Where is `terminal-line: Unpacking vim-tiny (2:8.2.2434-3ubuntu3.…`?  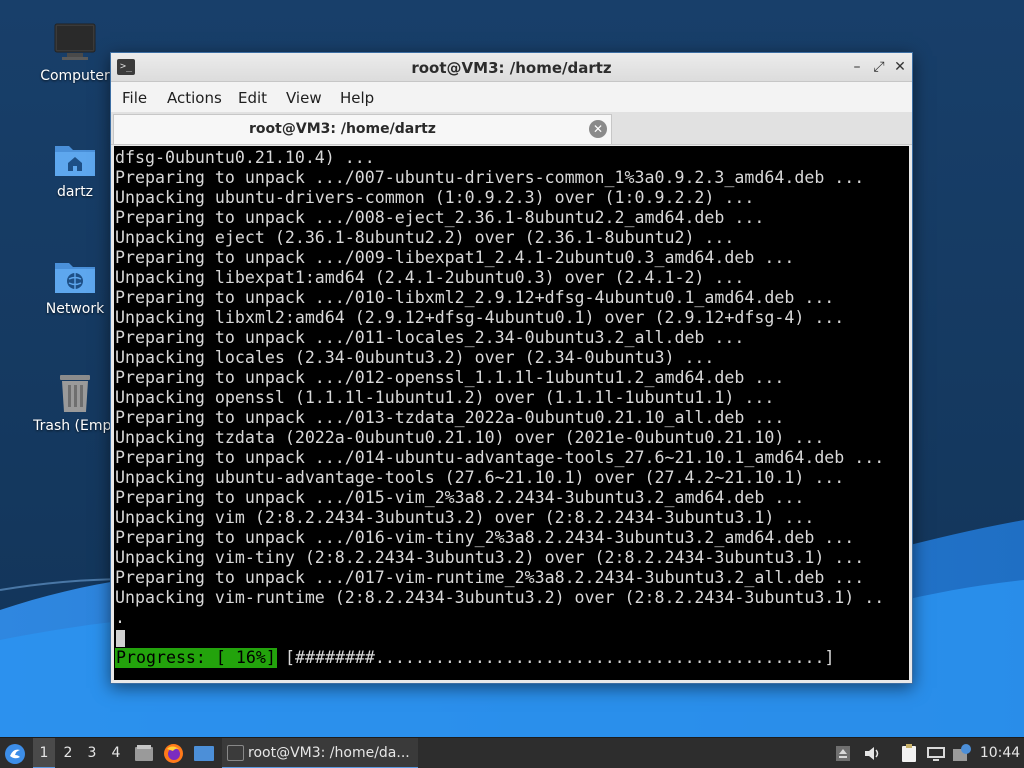
terminal-line: Unpacking vim-tiny (2:8.2.2434-3ubuntu3.… is located at coordinates (490, 557).